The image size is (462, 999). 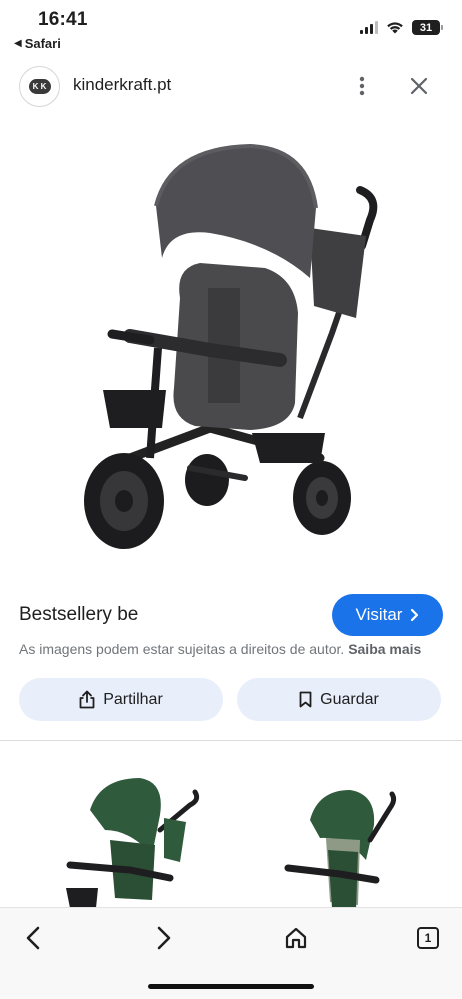 I want to click on home-icon, so click(x=296, y=938).